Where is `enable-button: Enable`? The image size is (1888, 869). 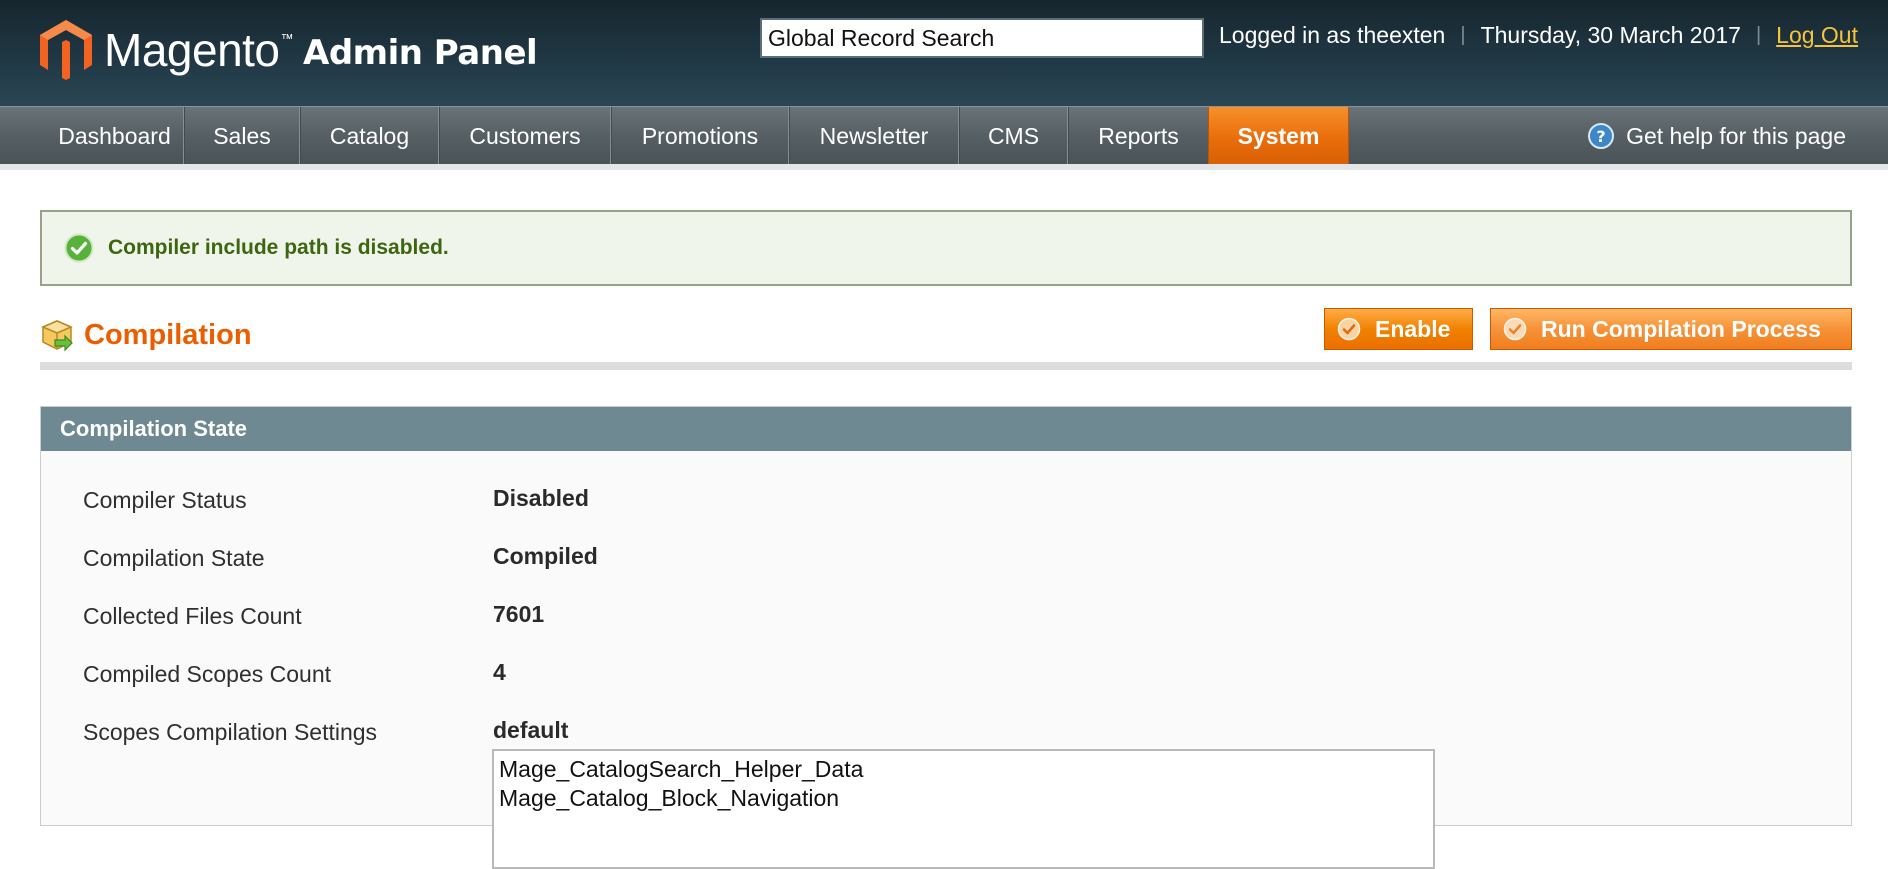
enable-button: Enable is located at coordinates (1398, 329).